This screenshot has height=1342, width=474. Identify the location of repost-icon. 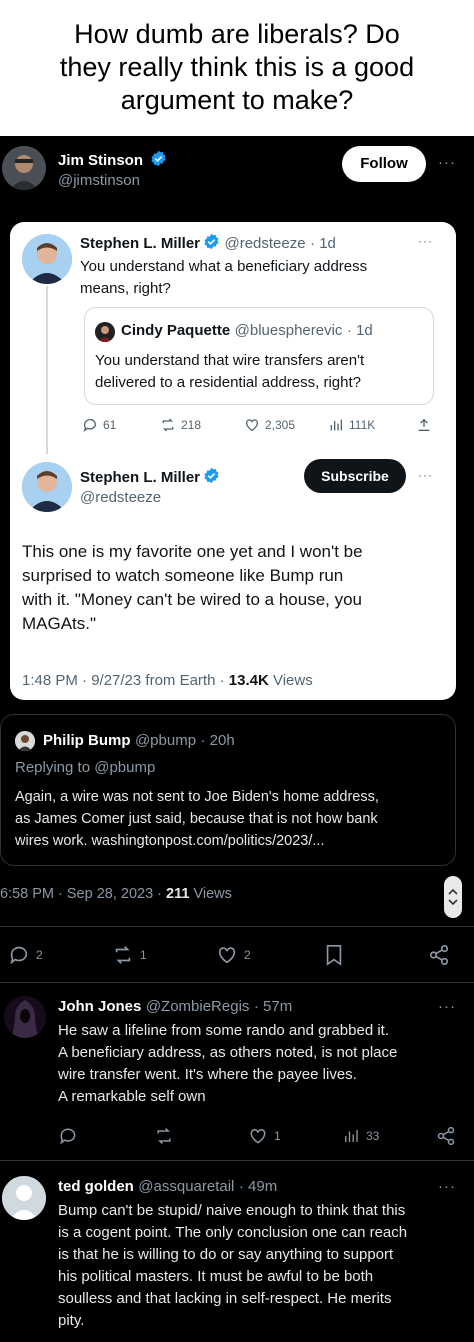
(168, 425).